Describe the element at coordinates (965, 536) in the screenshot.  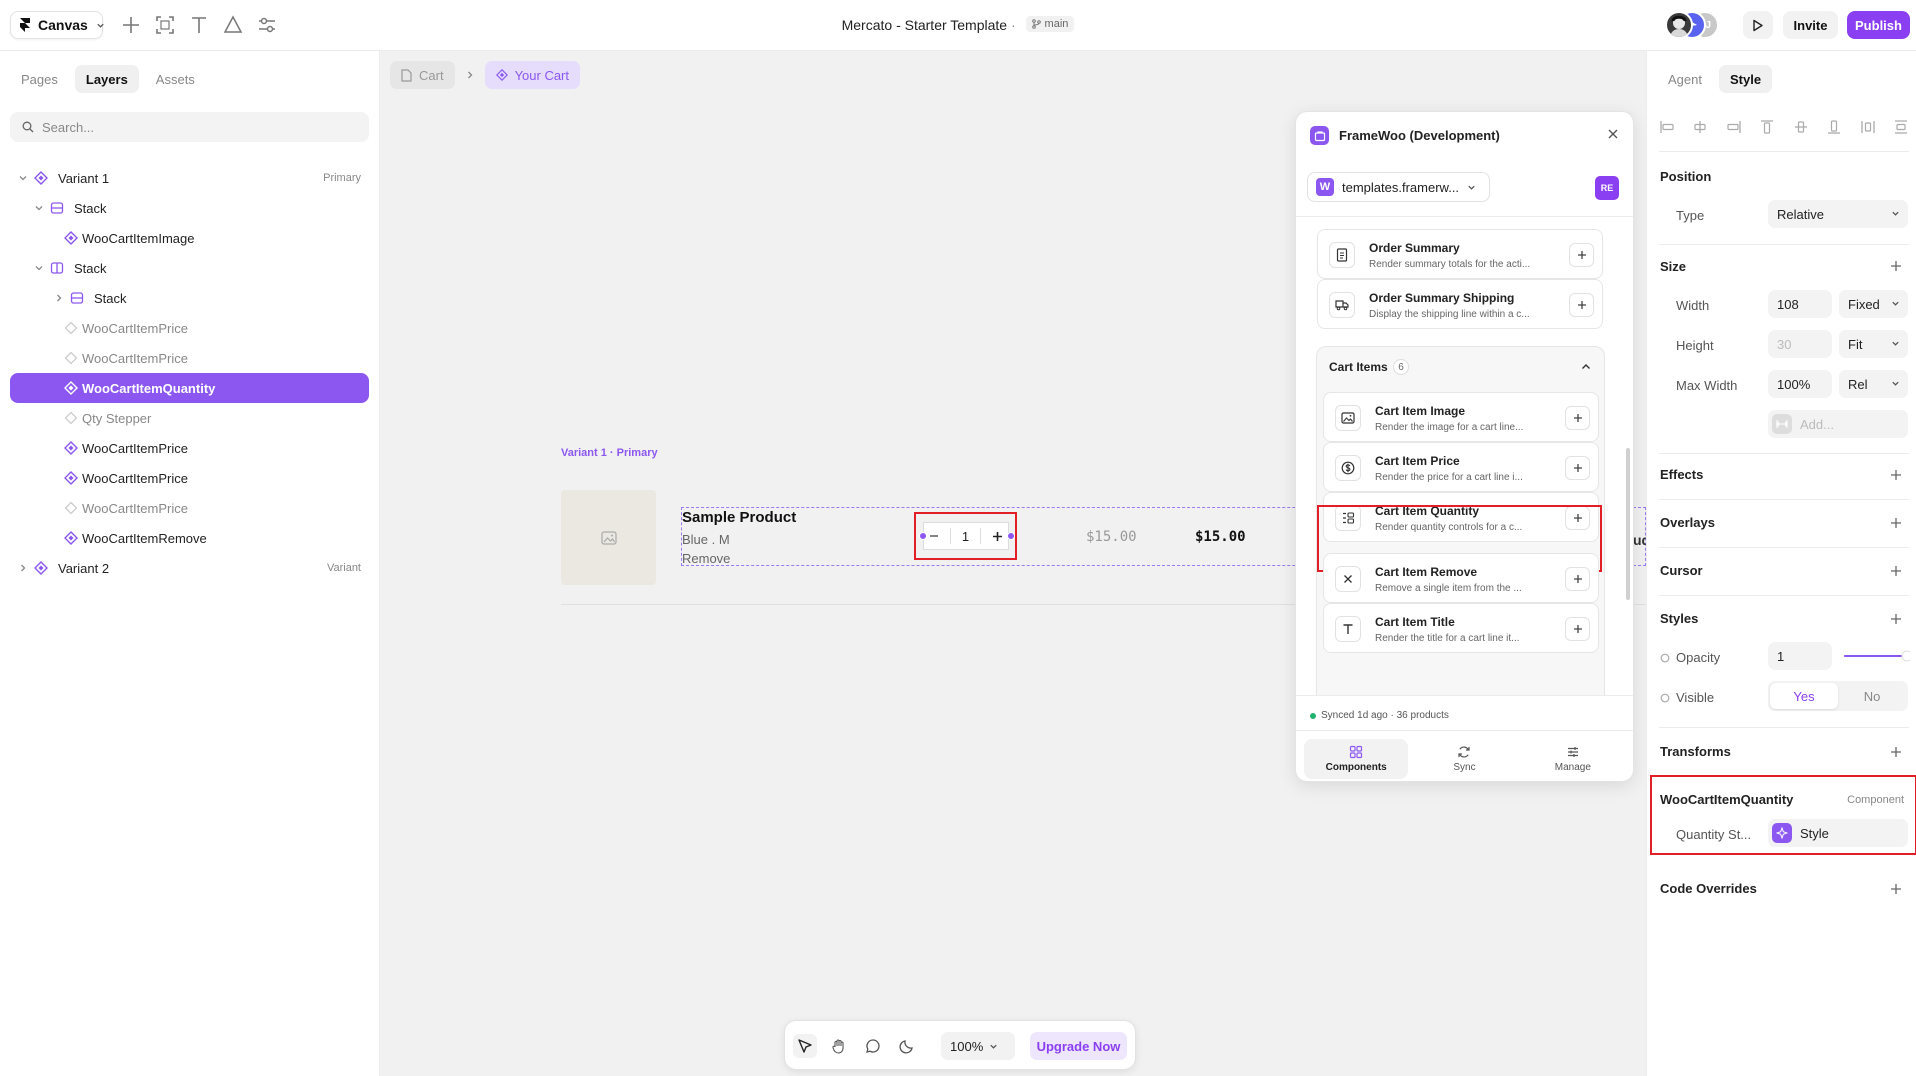
I see `quantity-value: 1` at that location.